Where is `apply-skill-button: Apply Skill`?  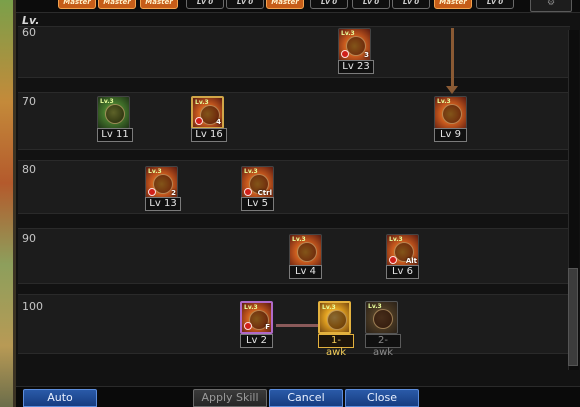
apply-skill-button: Apply Skill is located at coordinates (230, 398).